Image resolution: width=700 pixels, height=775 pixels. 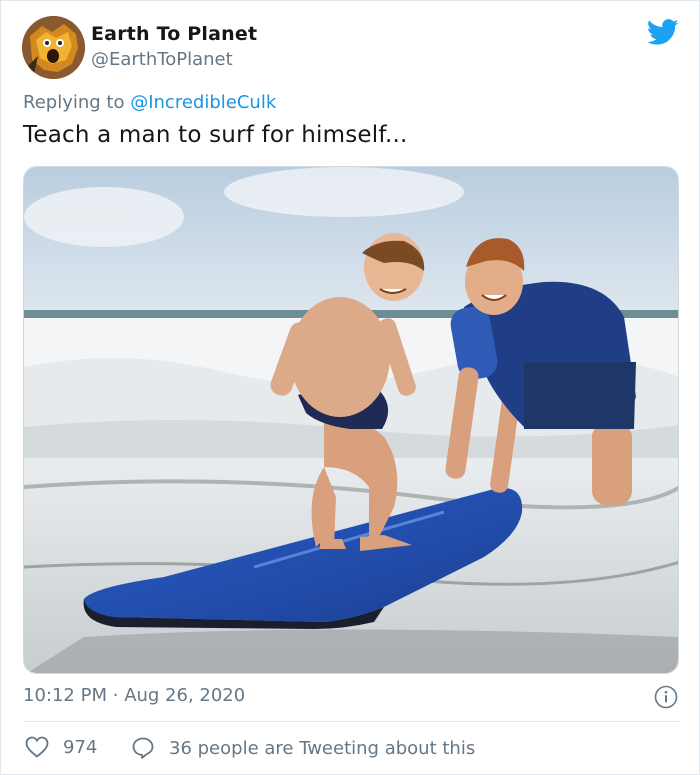 I want to click on tweet-timestamp: 10:12 PM · Aug 26, 2020, so click(x=134, y=695).